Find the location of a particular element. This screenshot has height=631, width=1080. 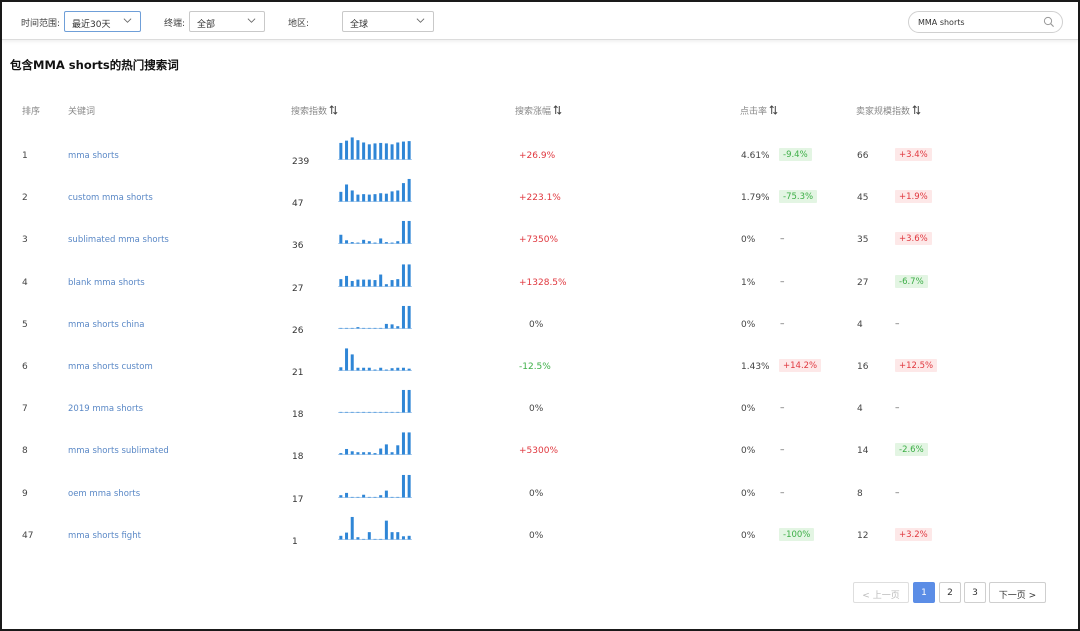

seller-scale-change-badge: +3.6% is located at coordinates (913, 239).